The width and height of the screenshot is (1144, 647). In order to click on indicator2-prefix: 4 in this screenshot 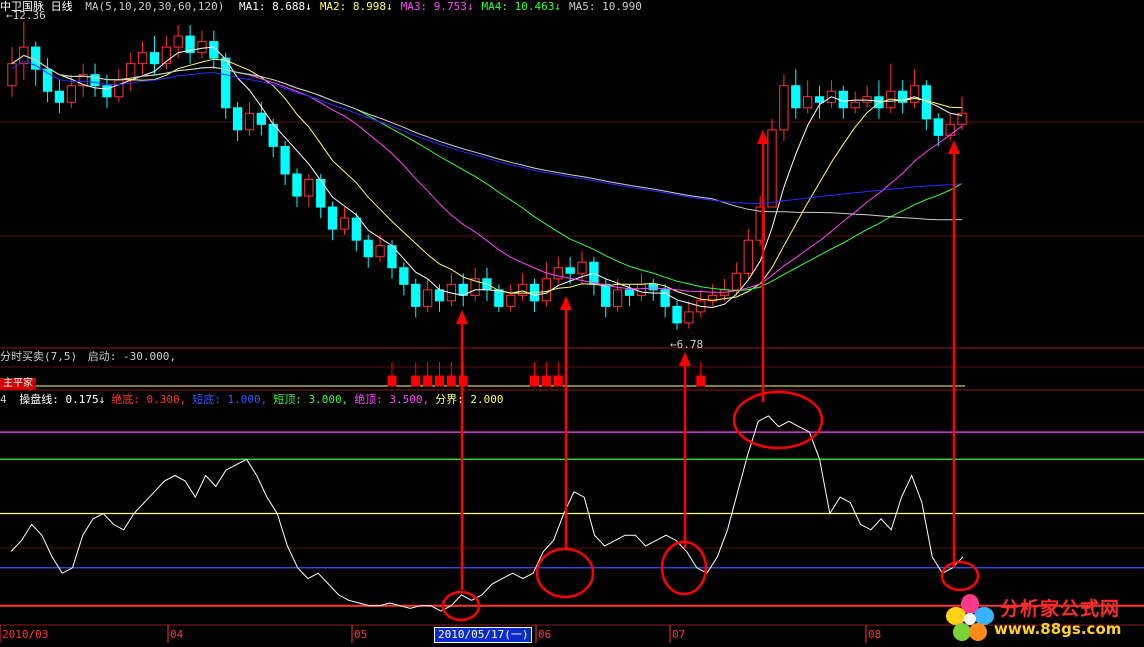, I will do `click(3, 399)`.